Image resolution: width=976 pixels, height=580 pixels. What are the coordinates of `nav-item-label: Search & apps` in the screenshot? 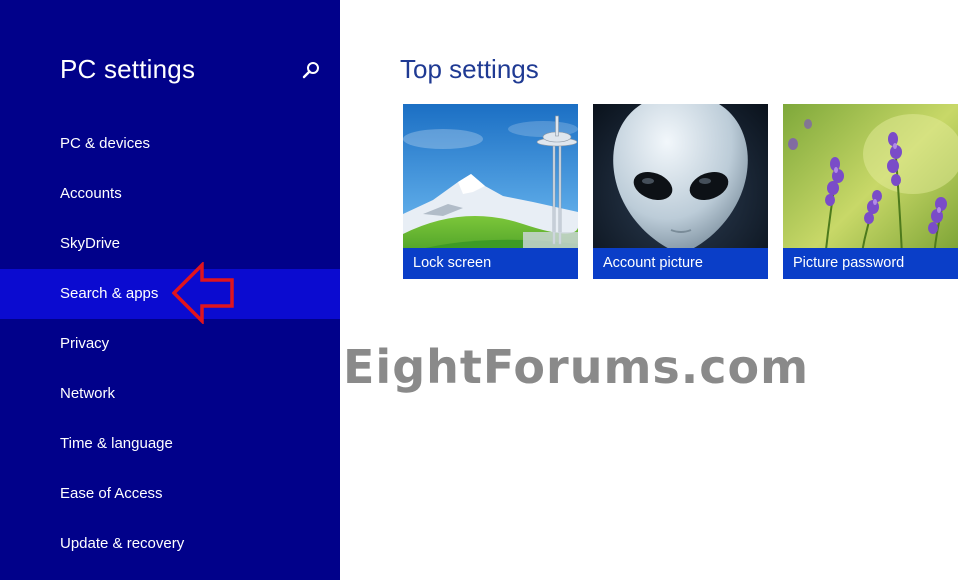 It's located at (109, 293).